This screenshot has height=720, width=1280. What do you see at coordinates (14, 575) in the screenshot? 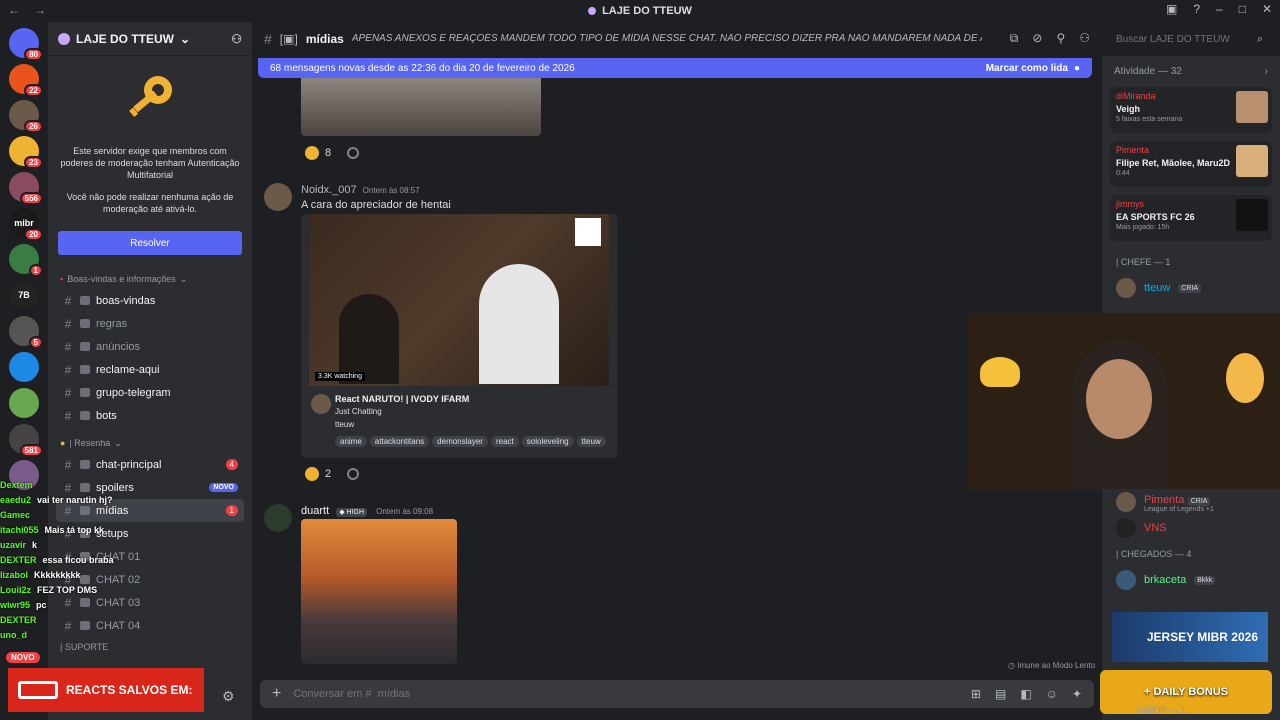
I see `chat-user: lizabol` at bounding box center [14, 575].